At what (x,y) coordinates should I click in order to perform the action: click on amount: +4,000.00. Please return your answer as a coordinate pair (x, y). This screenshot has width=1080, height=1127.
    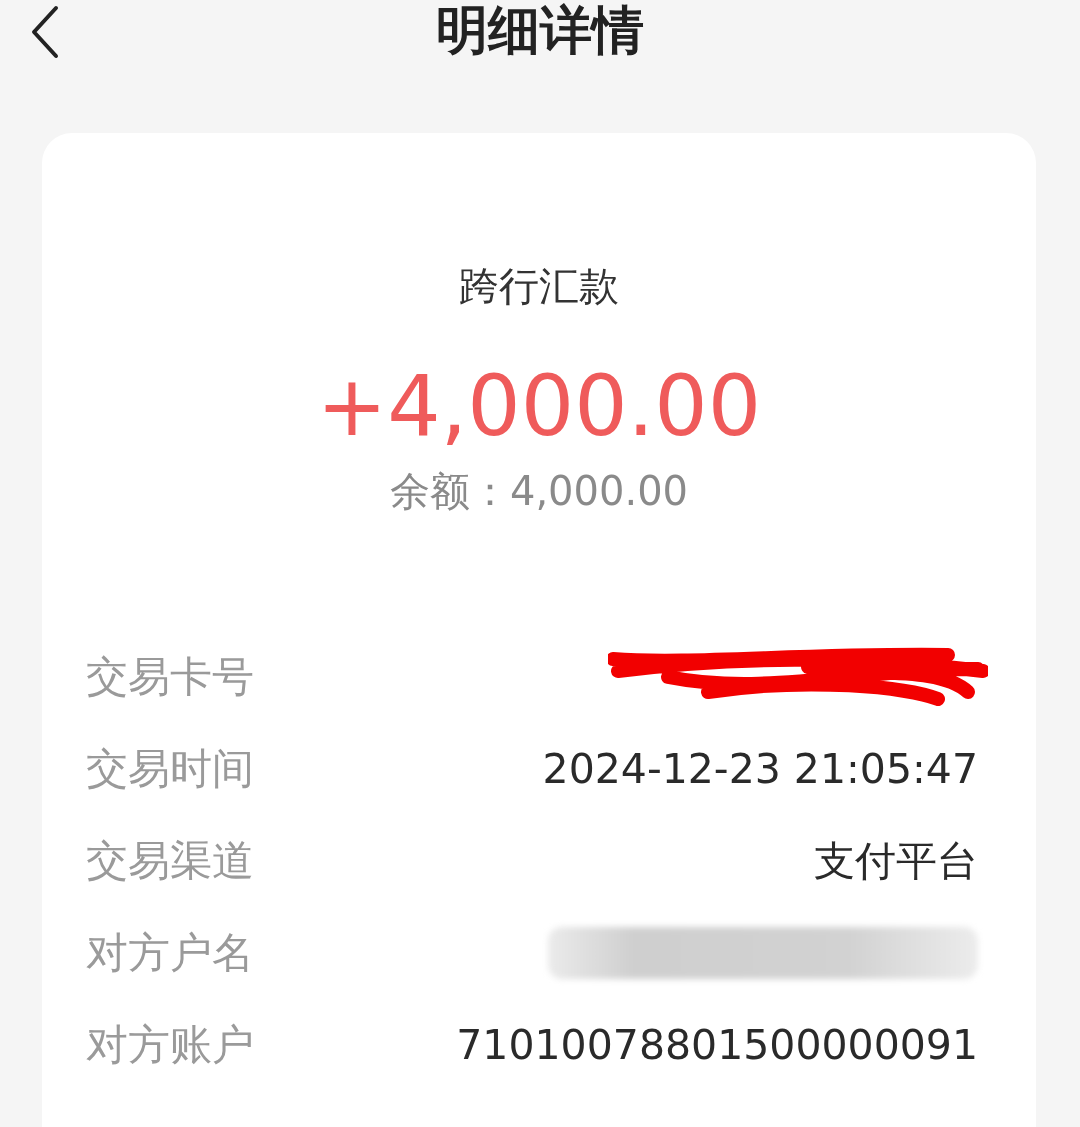
    Looking at the image, I should click on (539, 406).